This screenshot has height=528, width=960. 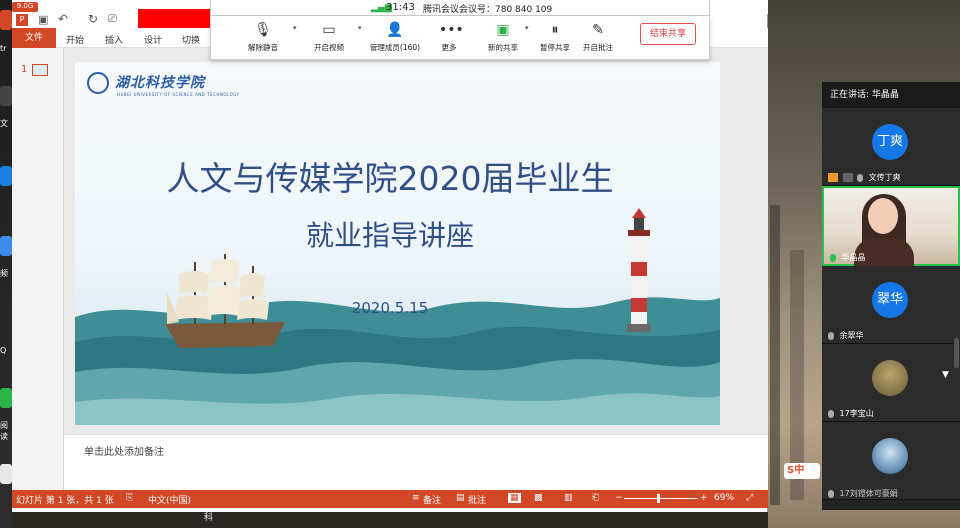 What do you see at coordinates (114, 39) in the screenshot?
I see `tab-insert: 插入` at bounding box center [114, 39].